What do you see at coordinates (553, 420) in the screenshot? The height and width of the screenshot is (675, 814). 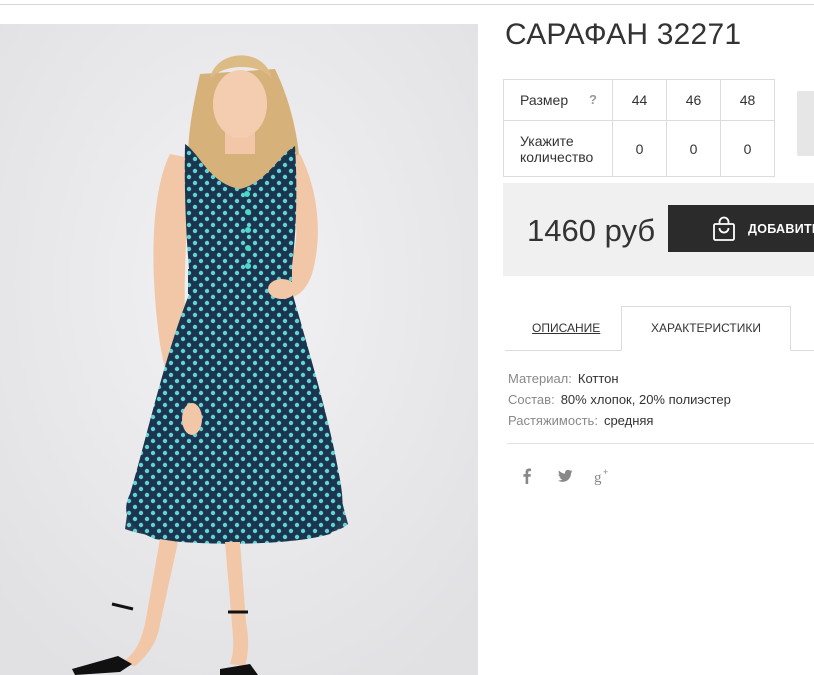 I see `characteristic-key: Растяжимость:` at bounding box center [553, 420].